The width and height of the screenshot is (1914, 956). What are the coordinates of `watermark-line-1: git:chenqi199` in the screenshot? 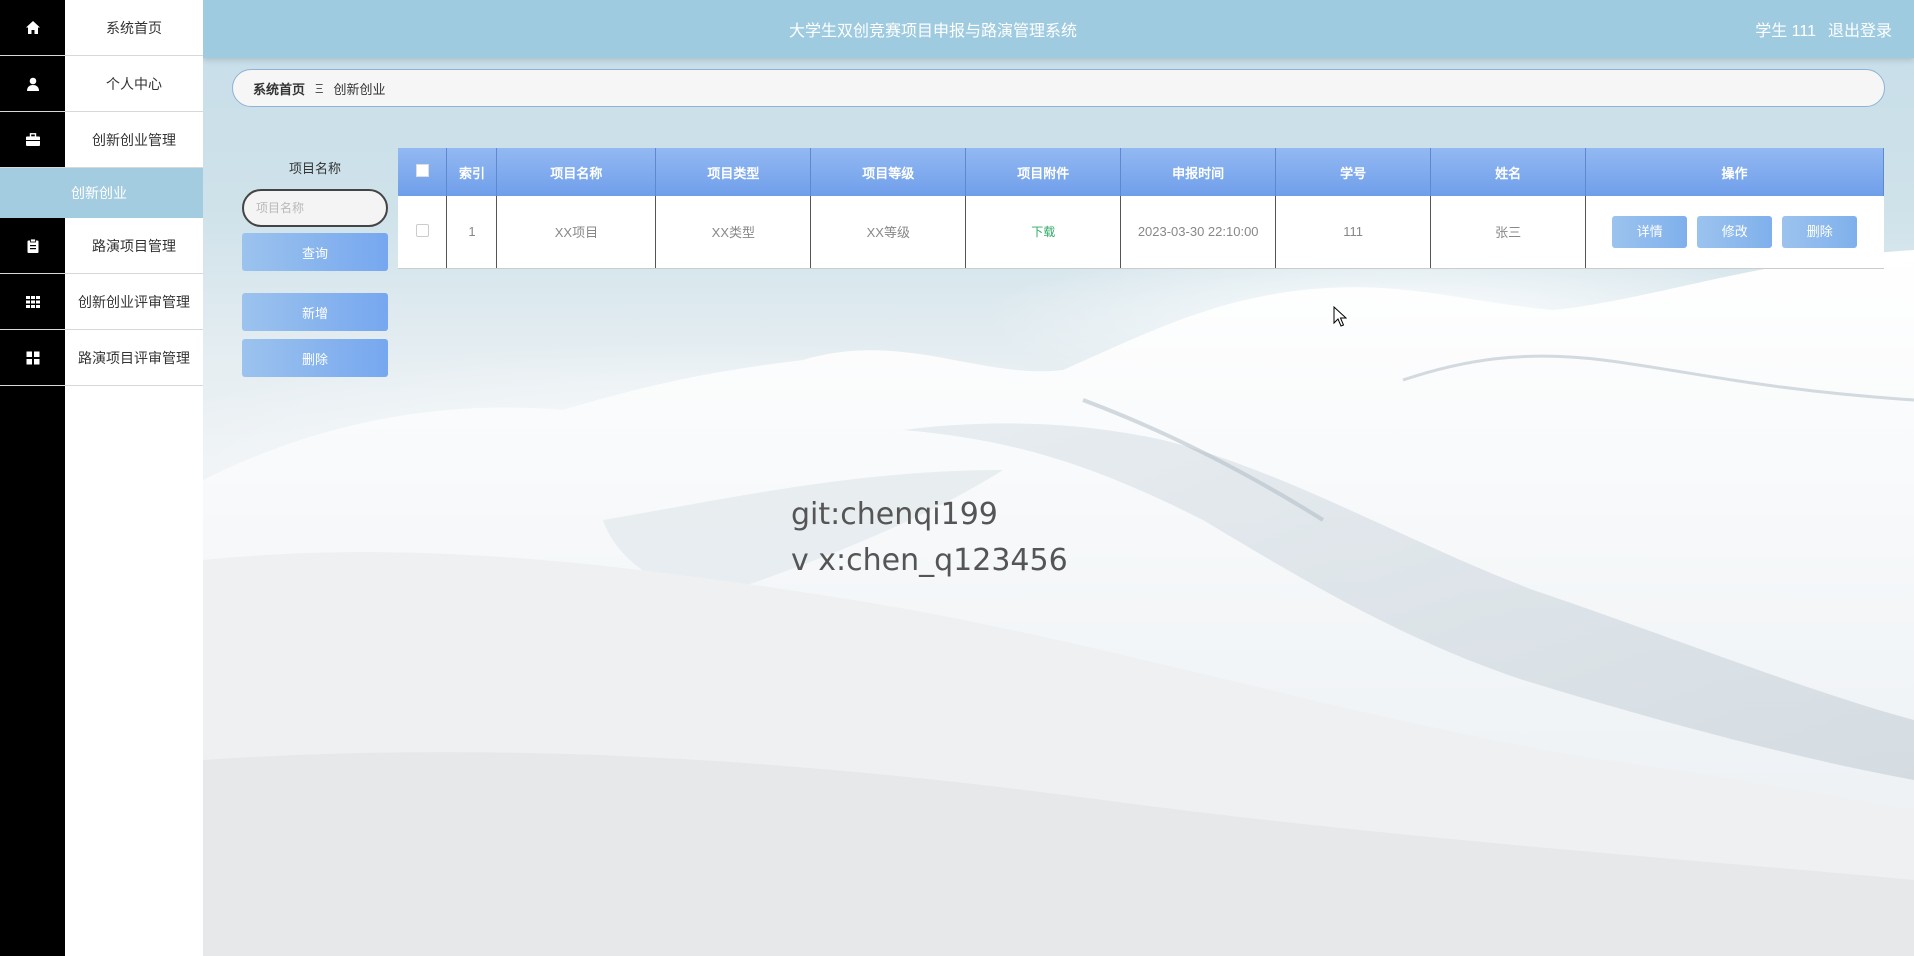 It's located at (894, 514).